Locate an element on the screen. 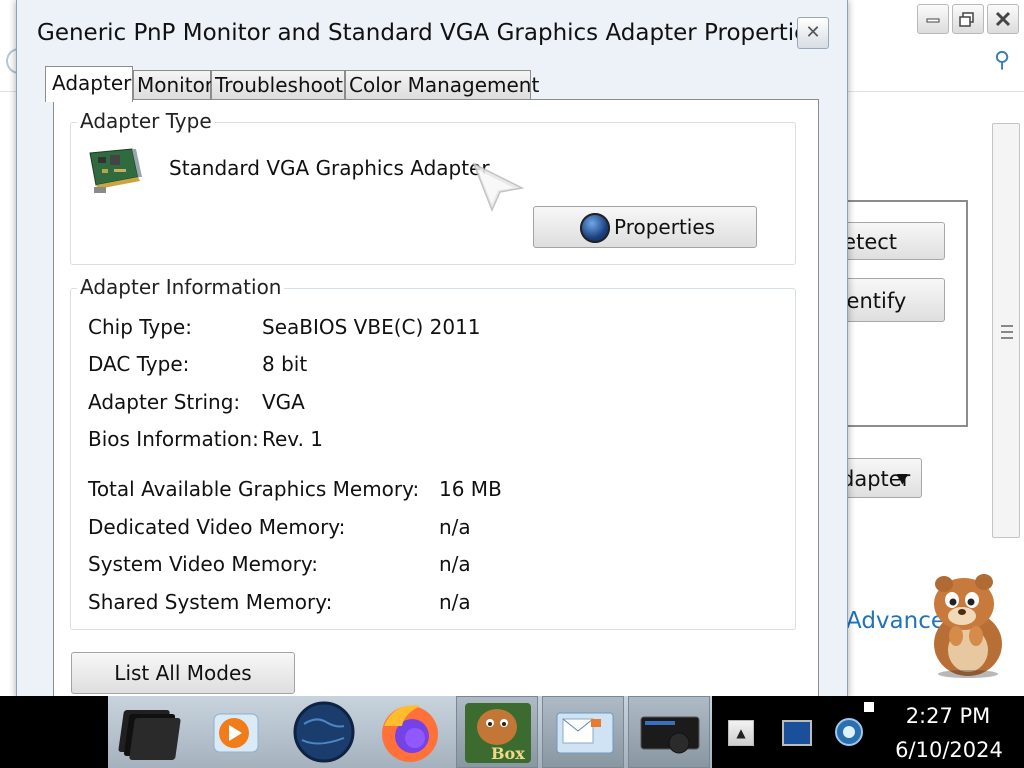 The width and height of the screenshot is (1024, 768). display-icon is located at coordinates (670, 735).